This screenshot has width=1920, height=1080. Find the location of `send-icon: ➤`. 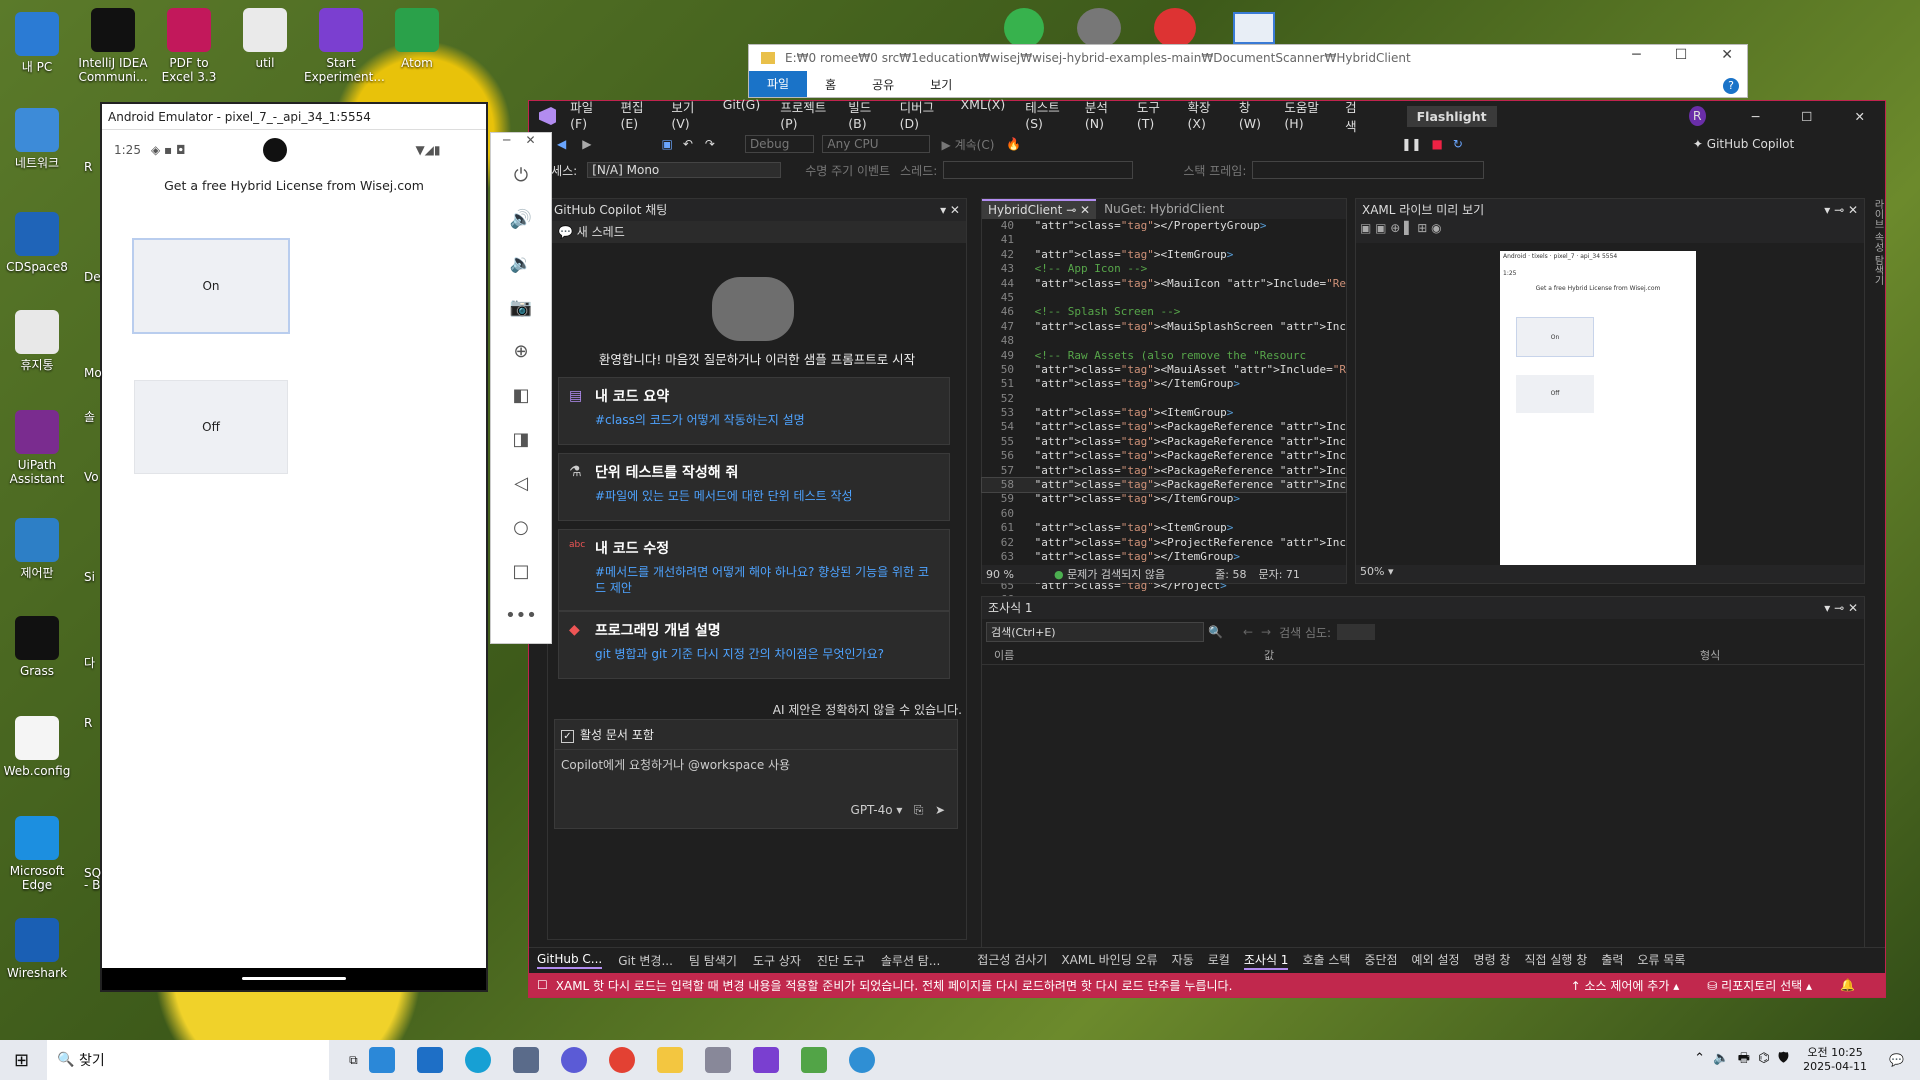

send-icon: ➤ is located at coordinates (940, 810).